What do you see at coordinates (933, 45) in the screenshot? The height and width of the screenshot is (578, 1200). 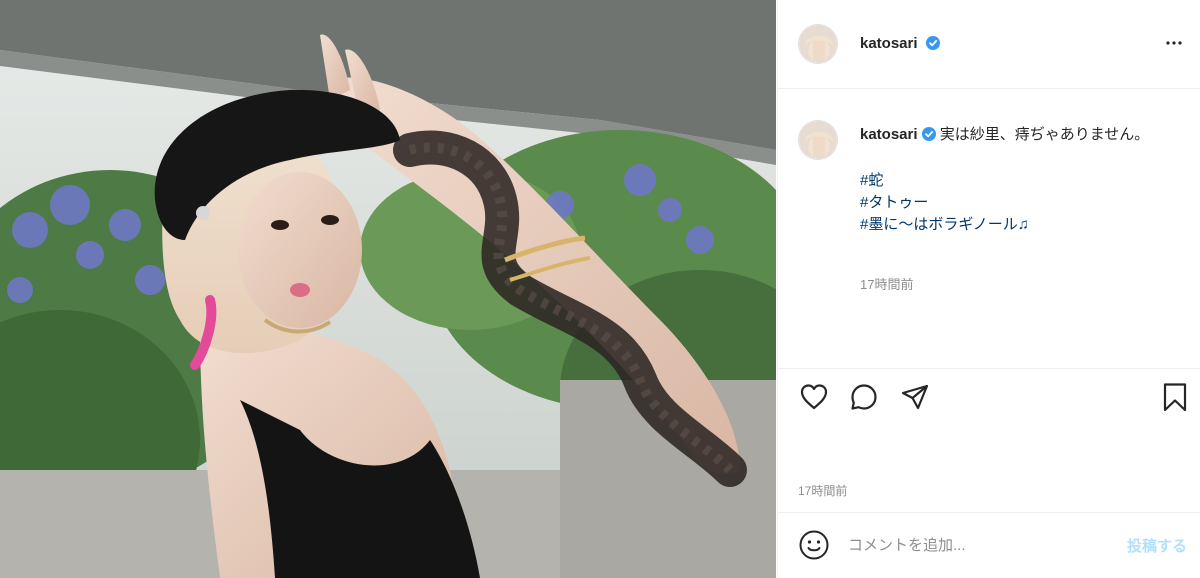 I see `verified-badge-icon` at bounding box center [933, 45].